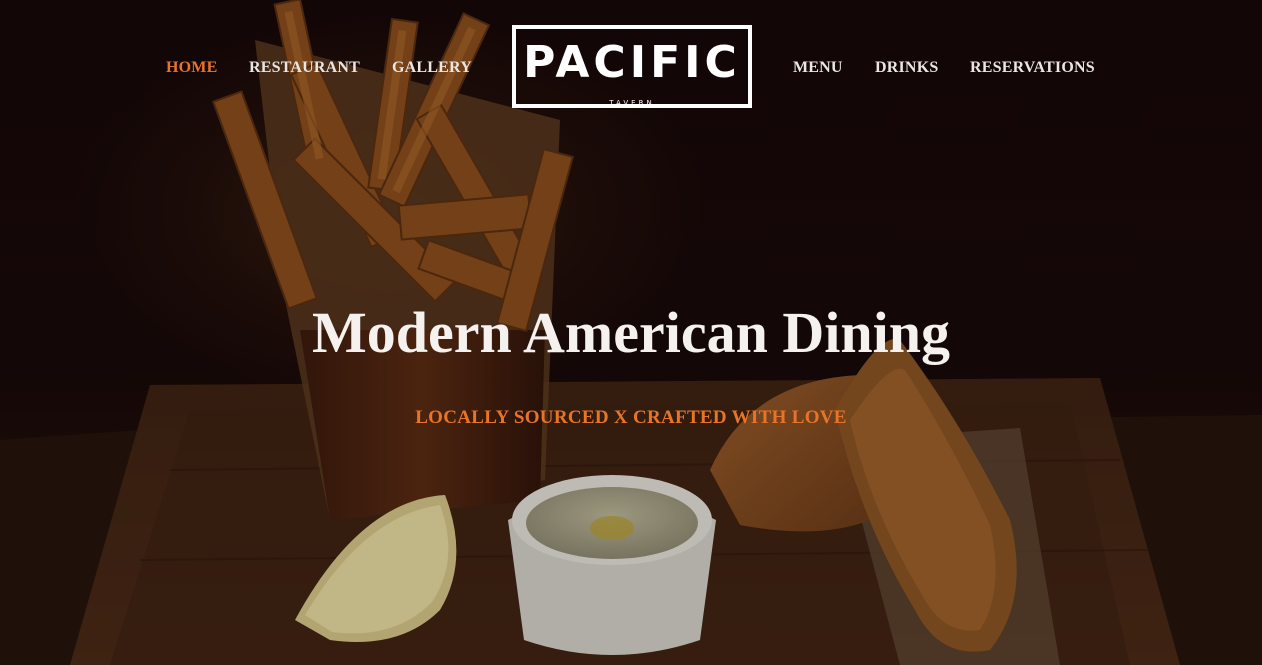 The height and width of the screenshot is (665, 1262). I want to click on nav-link-gallery: GALLERY, so click(432, 68).